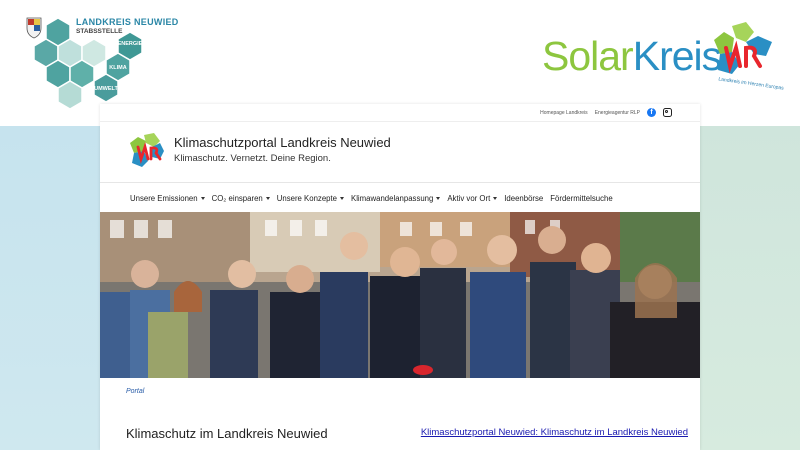 The width and height of the screenshot is (800, 450). Describe the element at coordinates (469, 198) in the screenshot. I see `nav-label: Aktiv vor Ort` at that location.